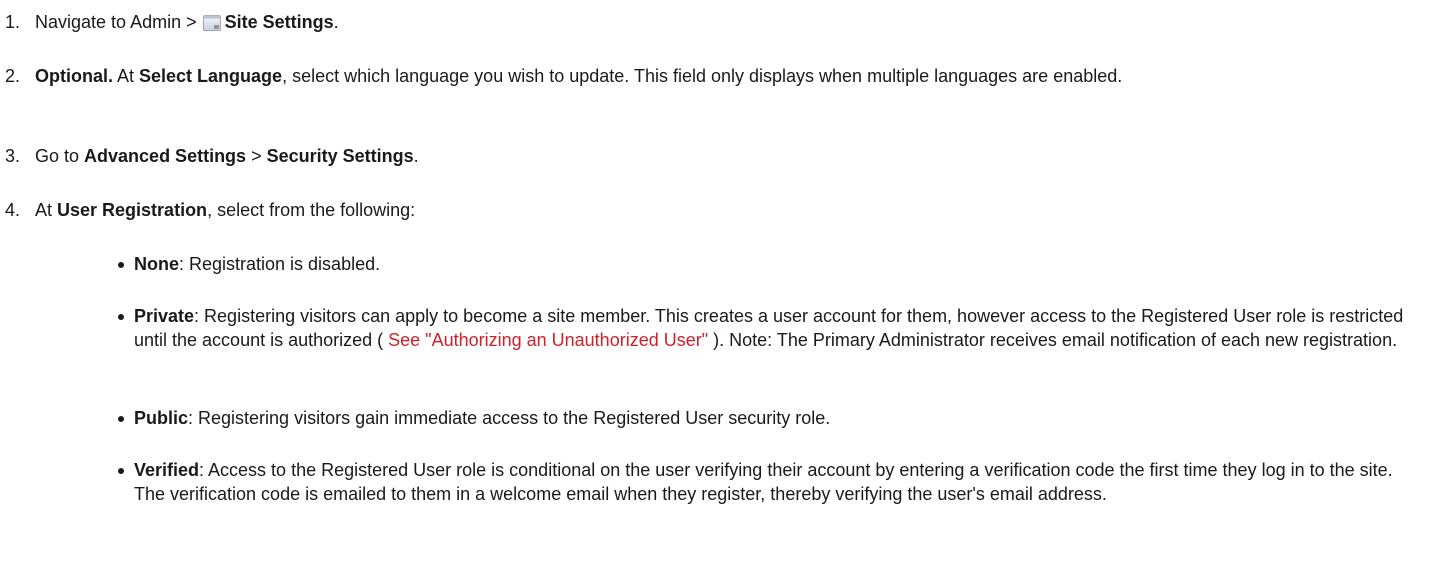 The height and width of the screenshot is (562, 1445). I want to click on site-settings-icon, so click(211, 22).